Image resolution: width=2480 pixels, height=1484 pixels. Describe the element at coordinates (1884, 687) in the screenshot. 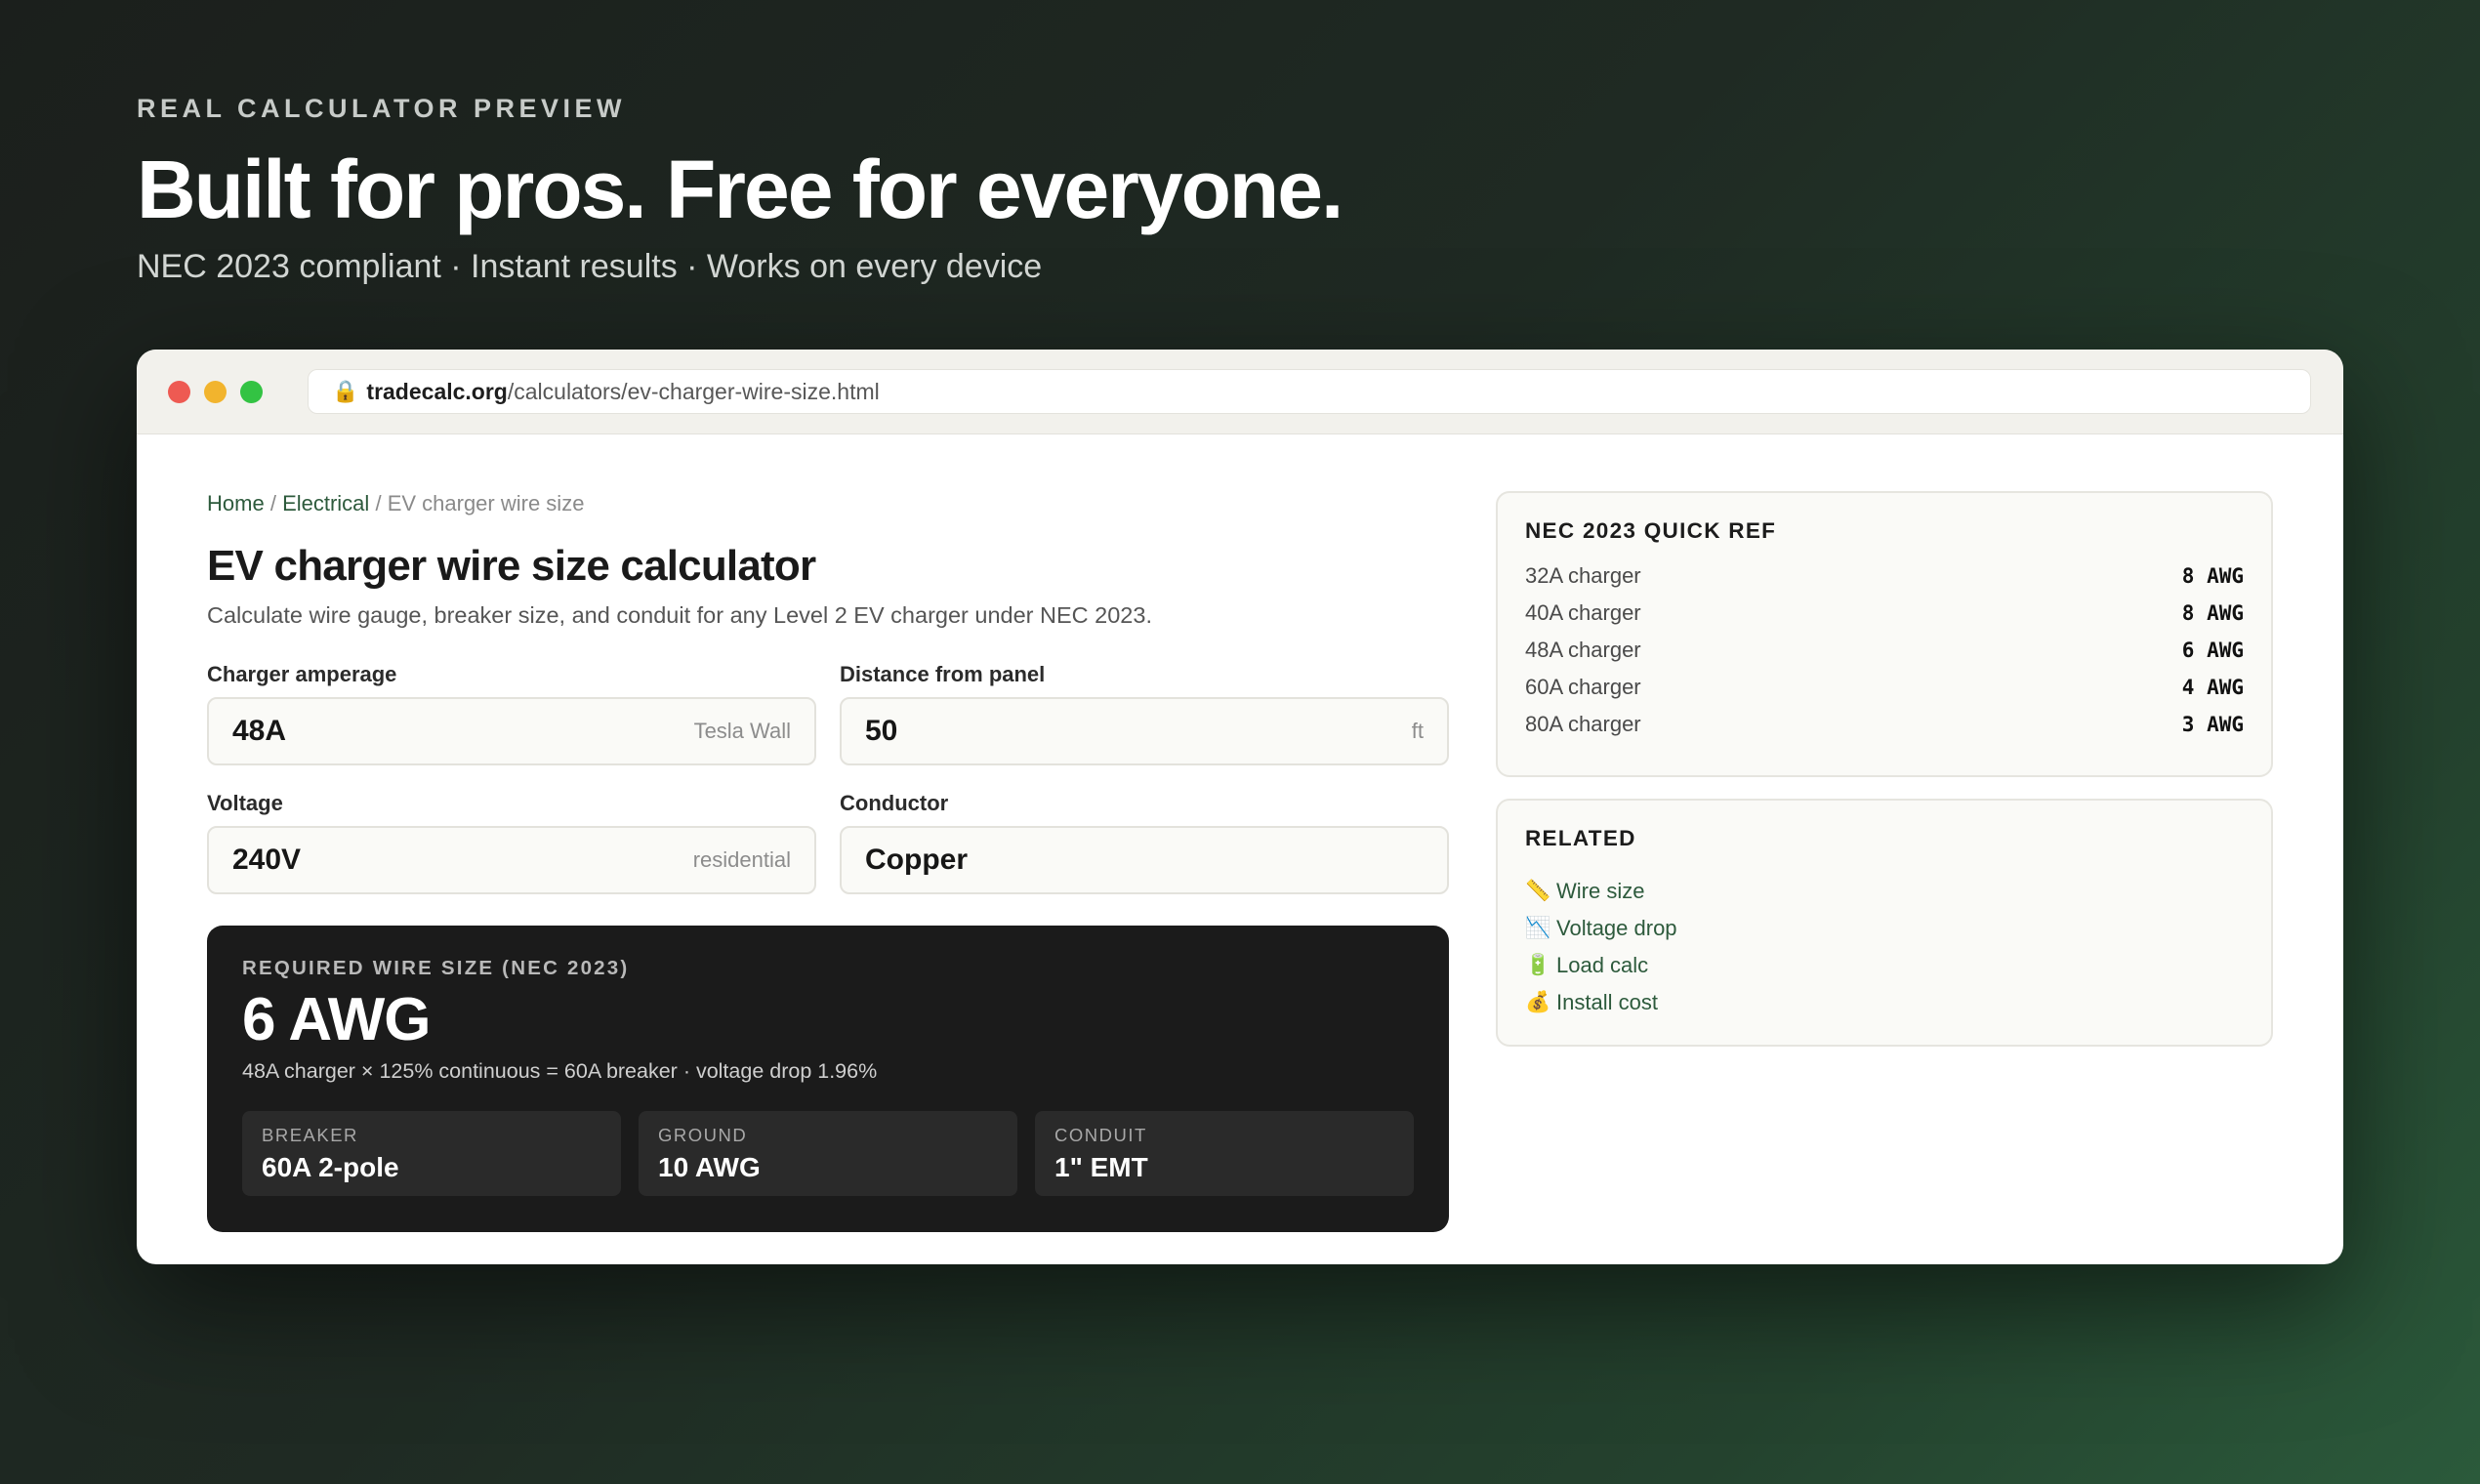

I see `quick-ref-row: 60A charger 4 AWG` at that location.